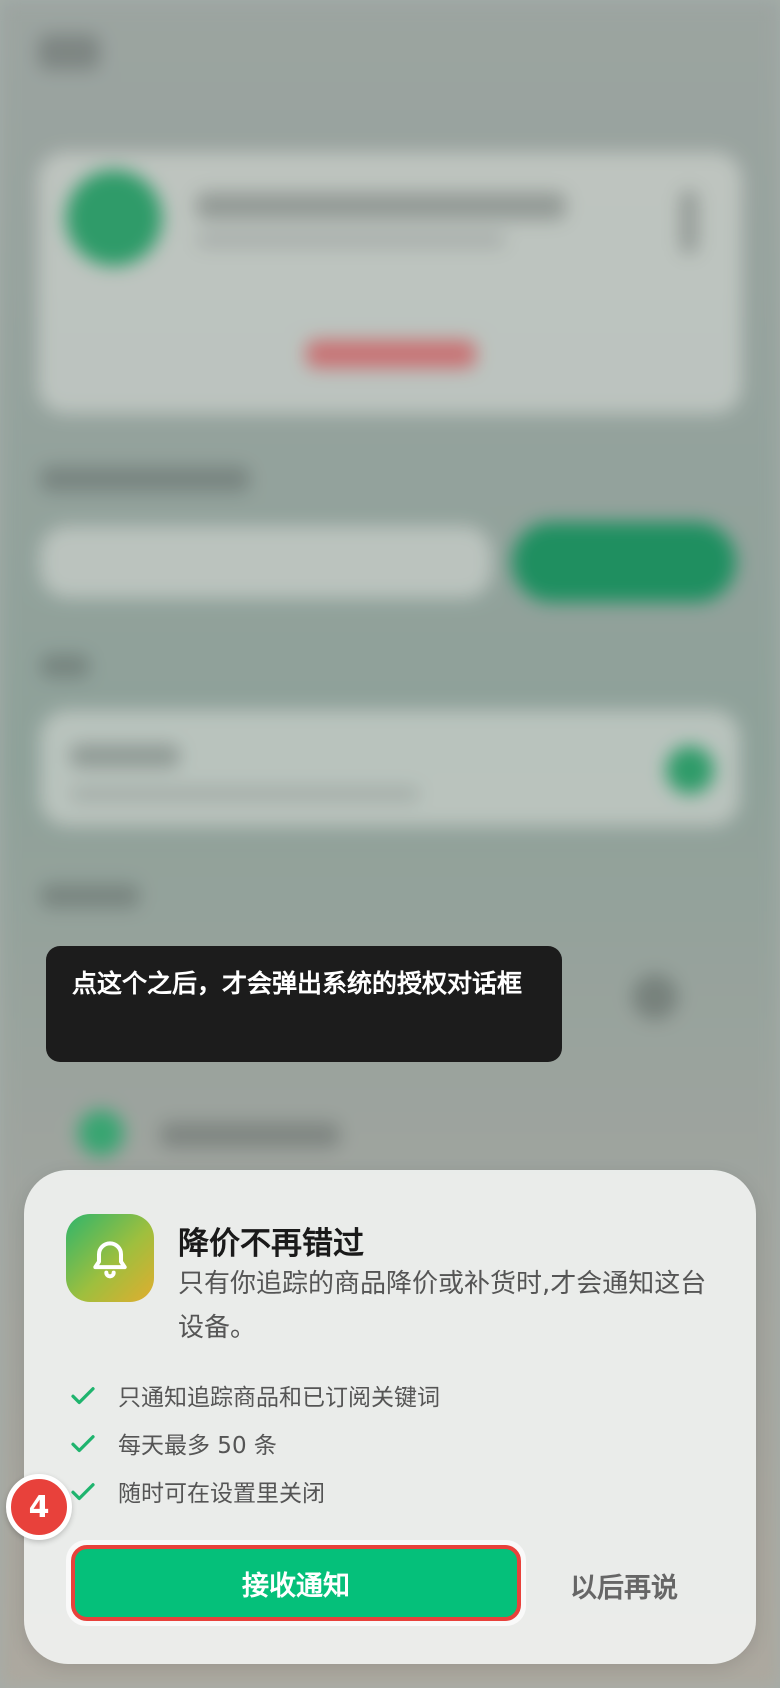 Image resolution: width=780 pixels, height=1688 pixels. What do you see at coordinates (297, 983) in the screenshot?
I see `hint-tooltip-text: 点这个之后，才会弹出系统的授权对话框` at bounding box center [297, 983].